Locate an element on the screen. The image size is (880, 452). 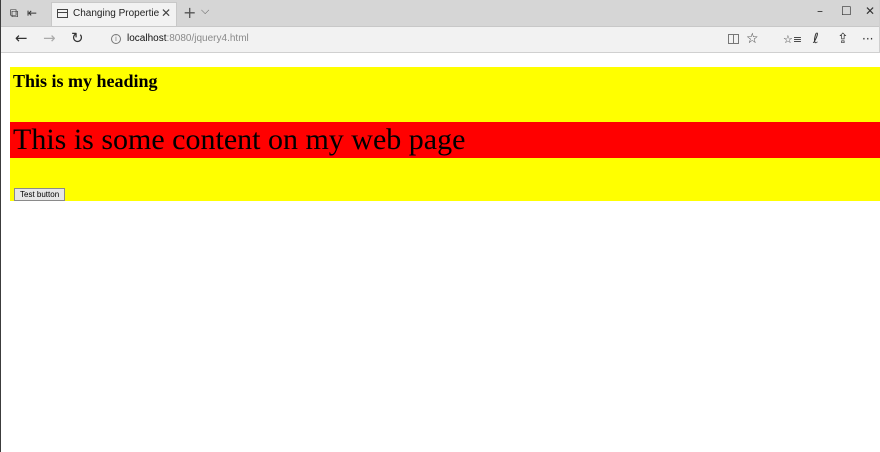
chevron-down-icon: ⌵ is located at coordinates (205, 11).